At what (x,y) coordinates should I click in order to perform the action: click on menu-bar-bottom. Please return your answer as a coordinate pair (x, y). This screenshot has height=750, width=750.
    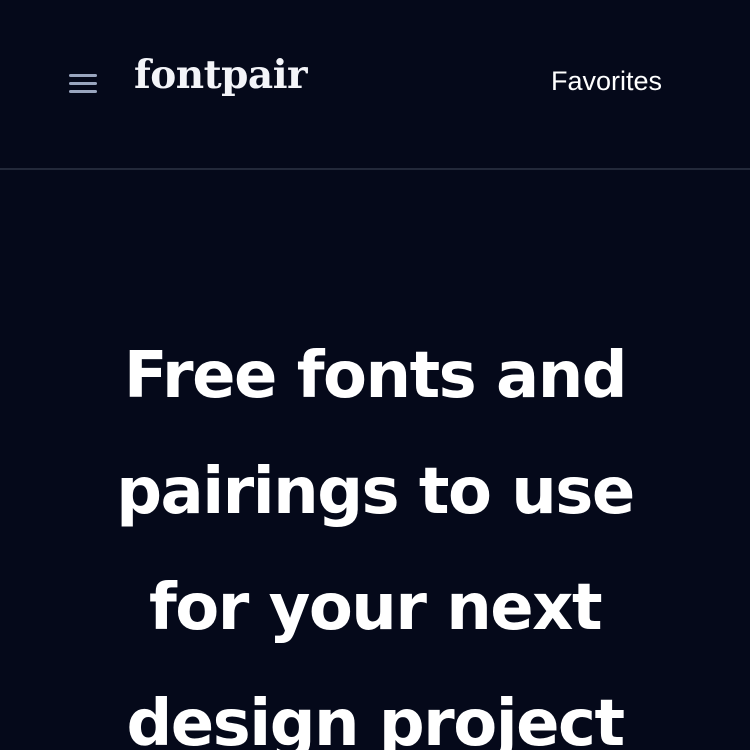
    Looking at the image, I should click on (83, 91).